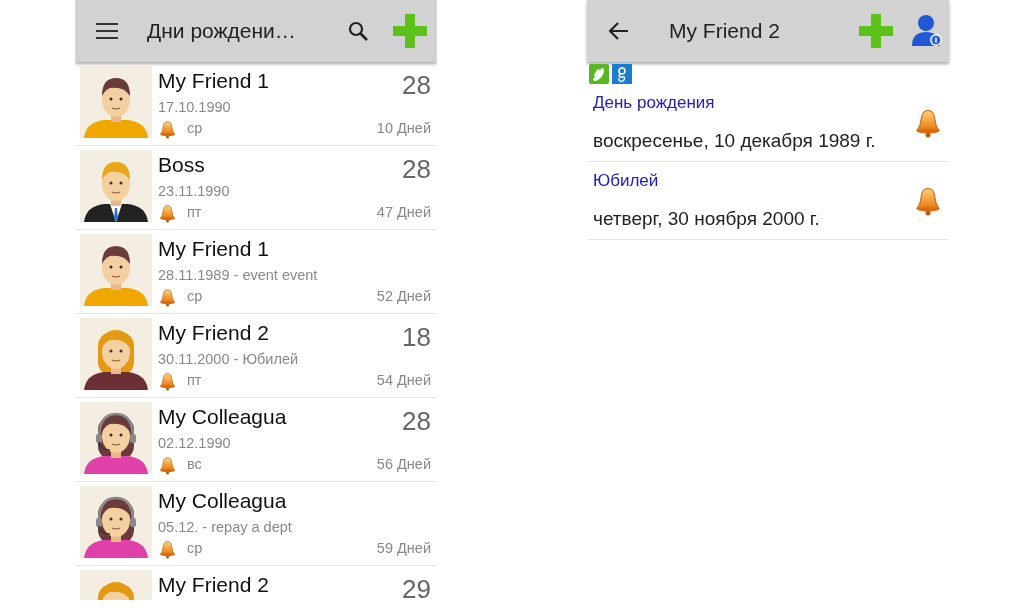 The height and width of the screenshot is (611, 1024). I want to click on google-icon, so click(622, 74).